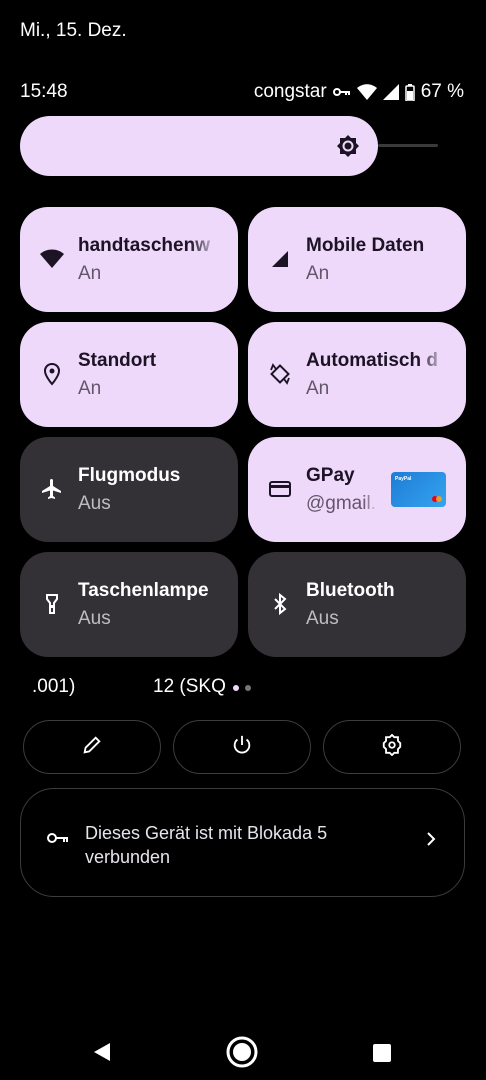 The image size is (486, 1080). I want to click on location-icon, so click(52, 374).